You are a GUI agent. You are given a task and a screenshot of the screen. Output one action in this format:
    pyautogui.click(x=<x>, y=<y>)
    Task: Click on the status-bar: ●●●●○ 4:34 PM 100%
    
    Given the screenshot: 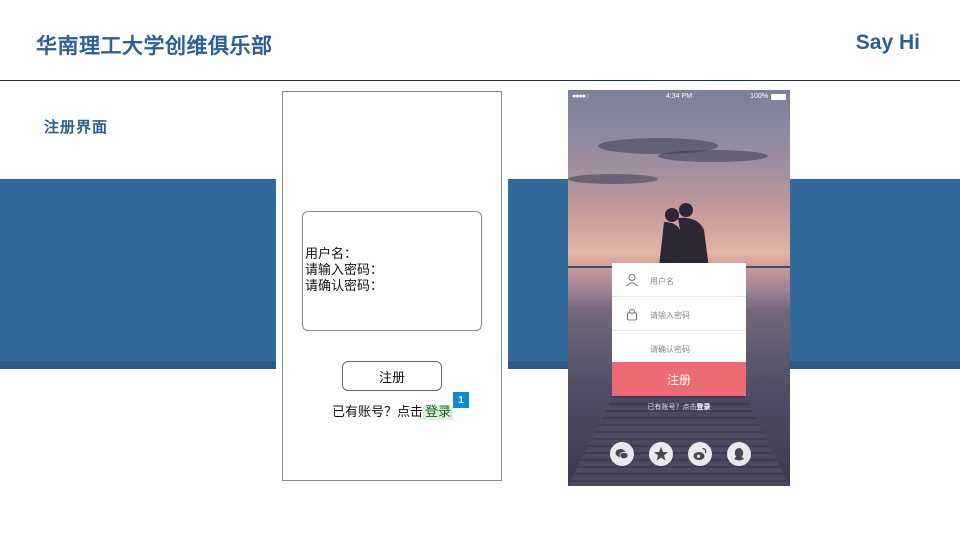 What is the action you would take?
    pyautogui.click(x=679, y=97)
    